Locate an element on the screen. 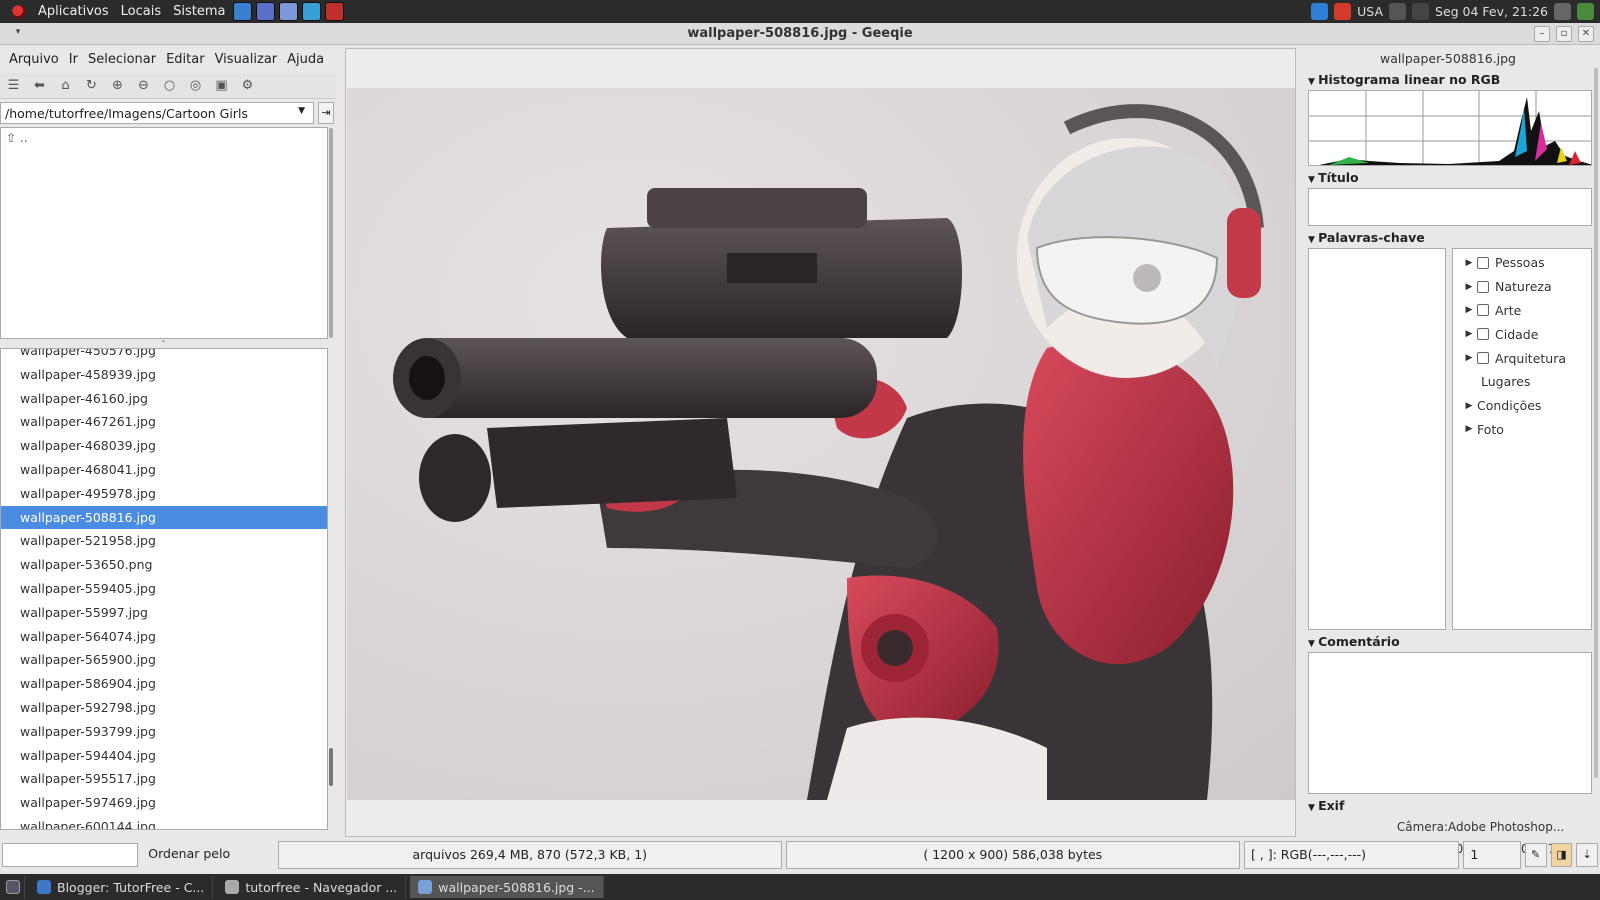  color-profile-icon: ◨ is located at coordinates (1561, 855).